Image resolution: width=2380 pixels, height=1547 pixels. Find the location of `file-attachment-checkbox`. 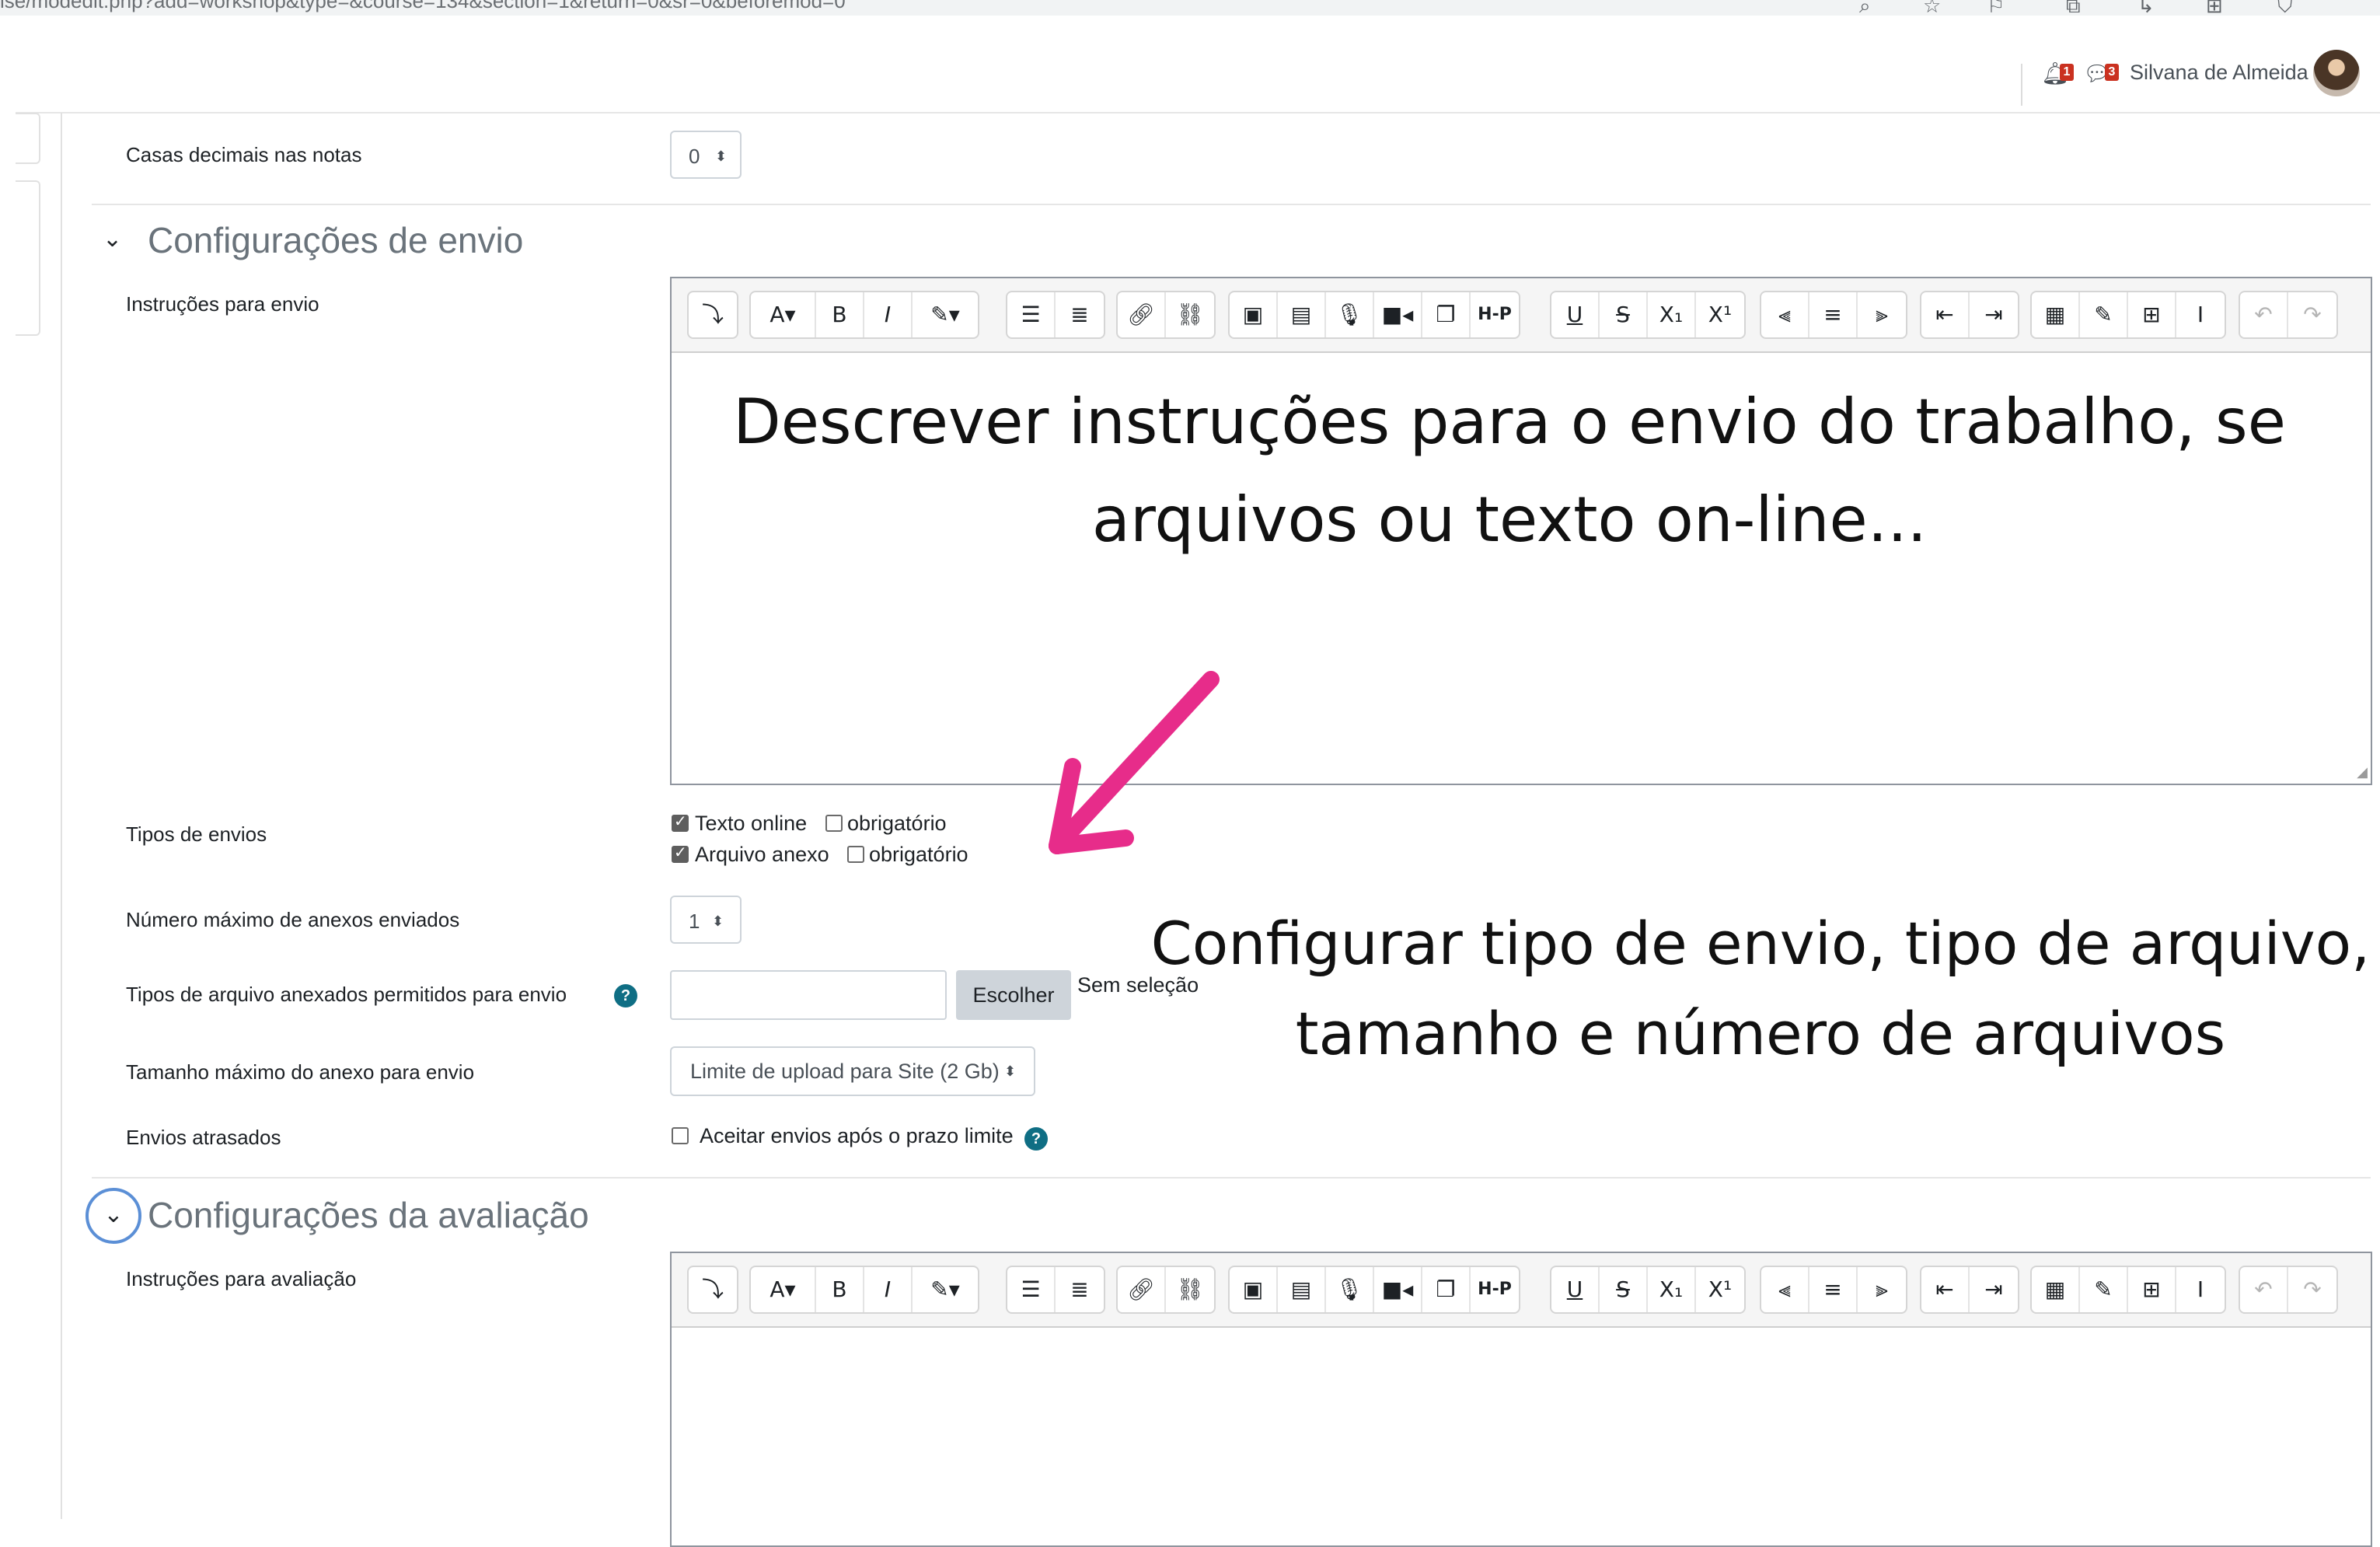

file-attachment-checkbox is located at coordinates (680, 853).